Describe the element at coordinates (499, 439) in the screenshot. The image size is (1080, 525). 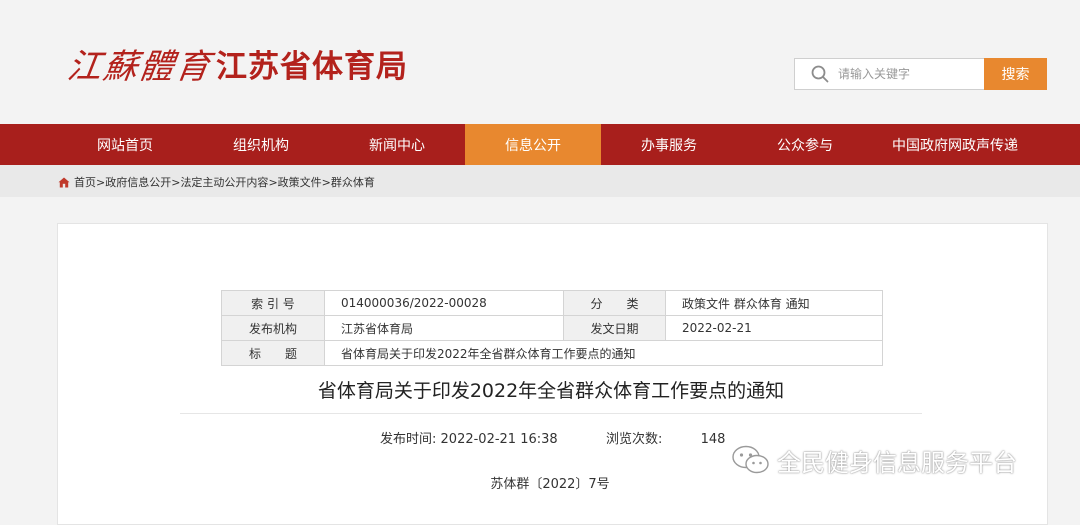
I see `publish-time: 2022-02-21 16:38` at that location.